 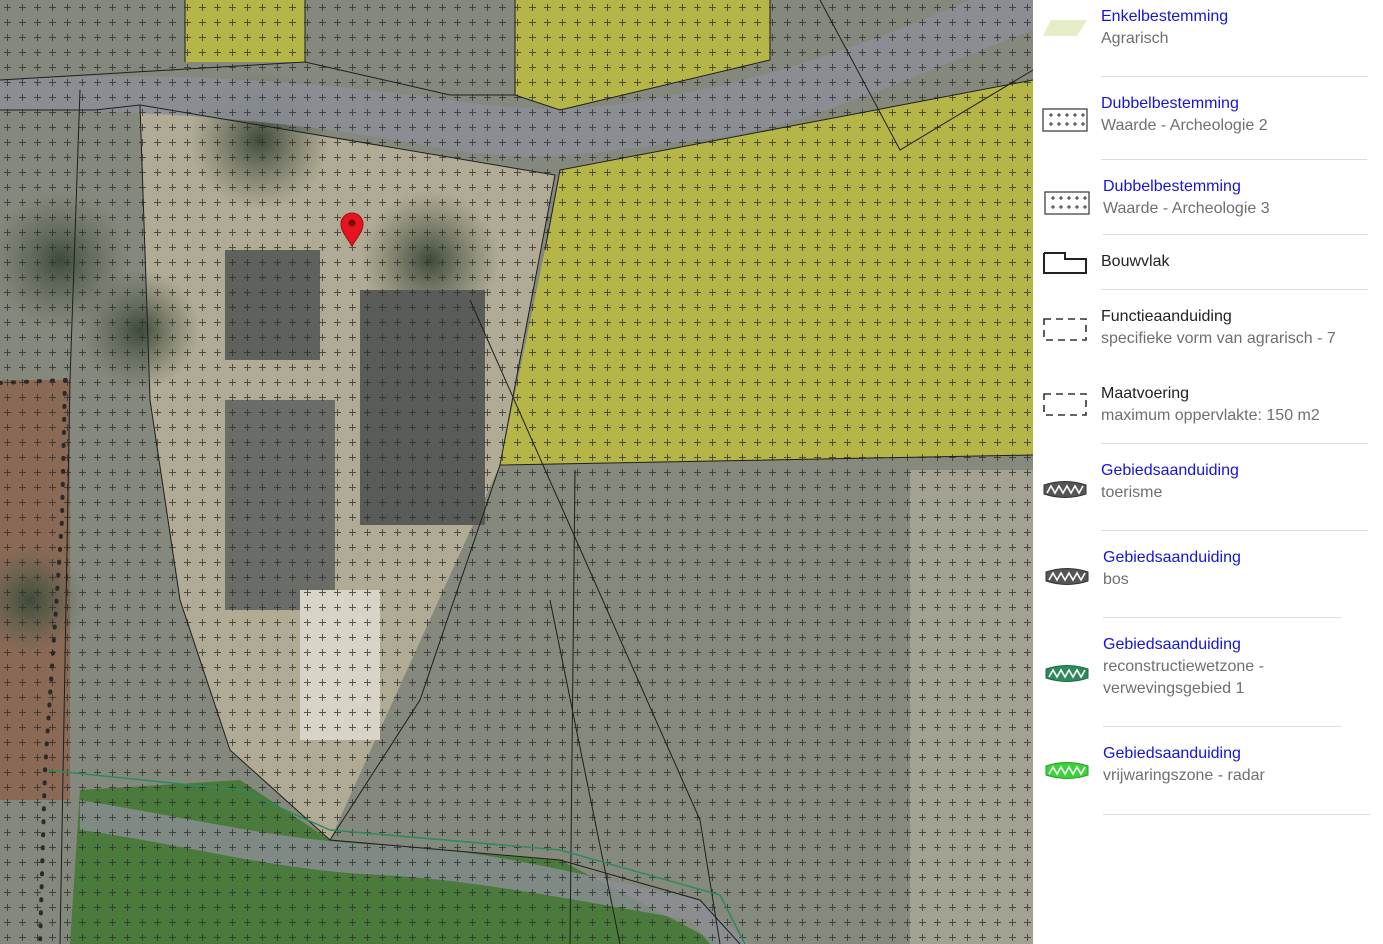 What do you see at coordinates (1135, 38) in the screenshot?
I see `legend-subtitle: Agrarisch` at bounding box center [1135, 38].